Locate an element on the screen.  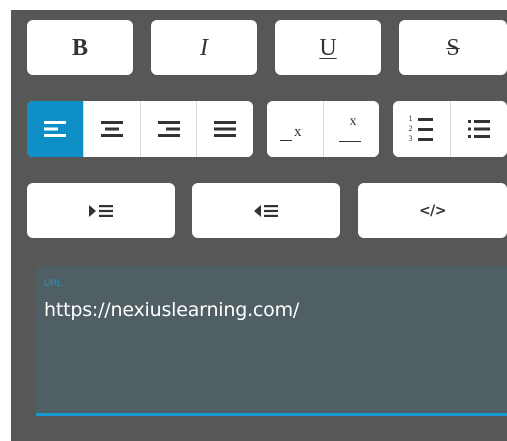
align-center-icon is located at coordinates (112, 129).